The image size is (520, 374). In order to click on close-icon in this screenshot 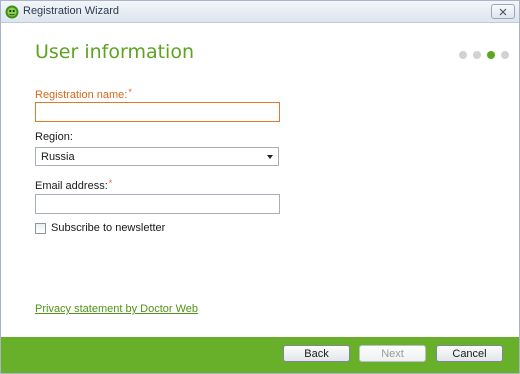, I will do `click(503, 11)`.